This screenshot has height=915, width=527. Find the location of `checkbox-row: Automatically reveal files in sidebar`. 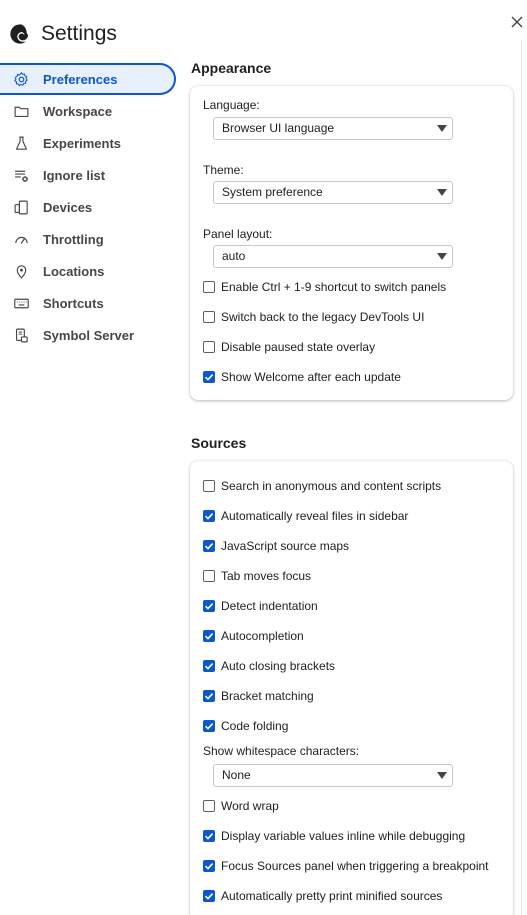

checkbox-row: Automatically reveal files in sidebar is located at coordinates (305, 516).